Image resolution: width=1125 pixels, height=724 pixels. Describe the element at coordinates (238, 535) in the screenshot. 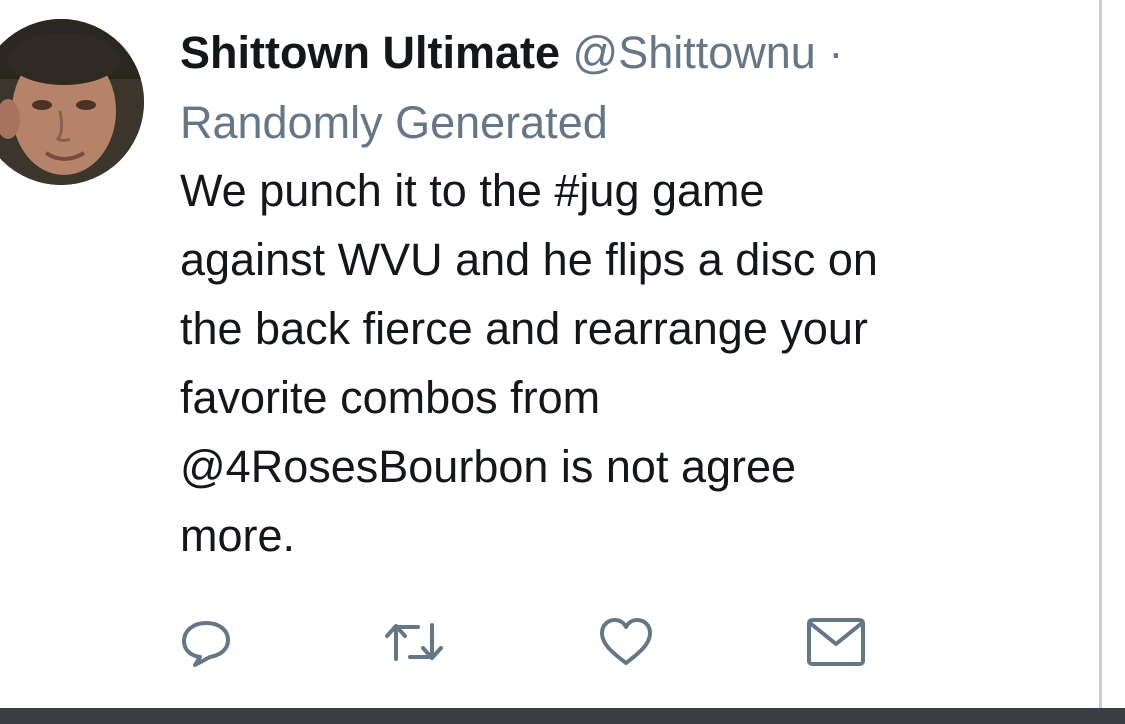

I see `tweet-text-line: more.` at that location.